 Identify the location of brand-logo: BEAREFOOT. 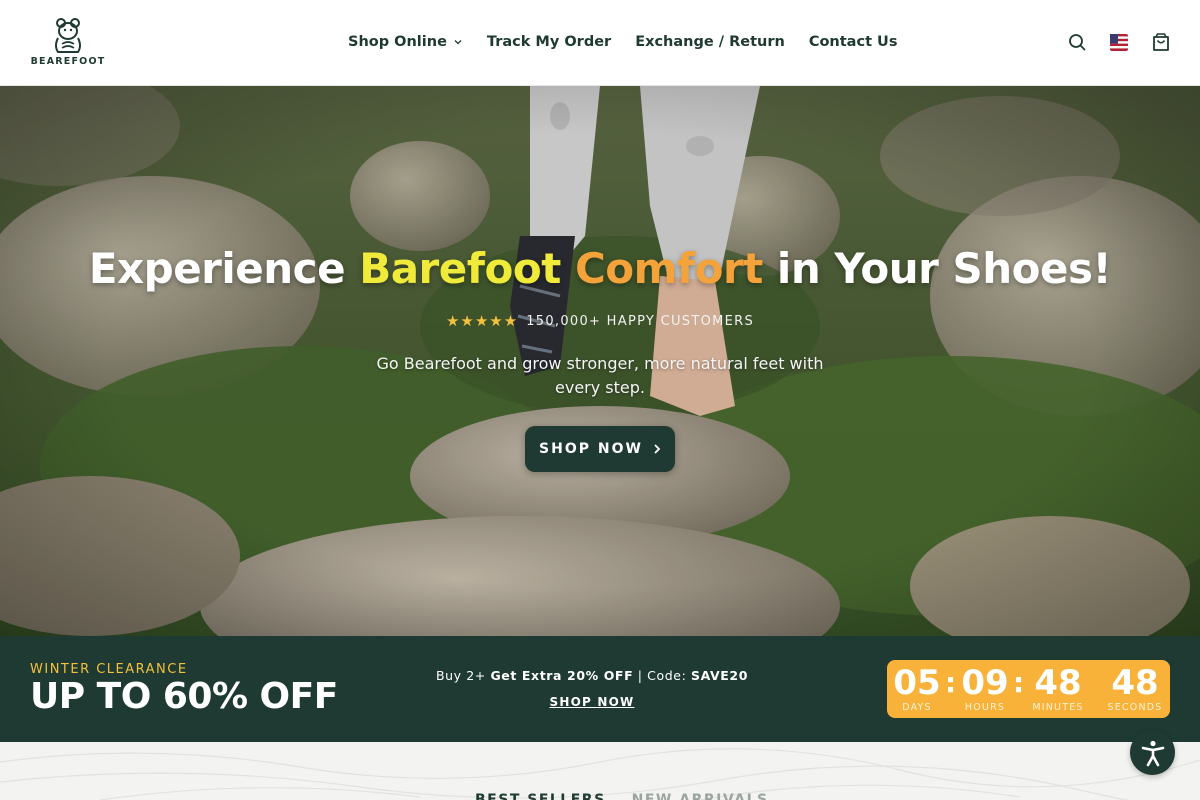
(68, 43).